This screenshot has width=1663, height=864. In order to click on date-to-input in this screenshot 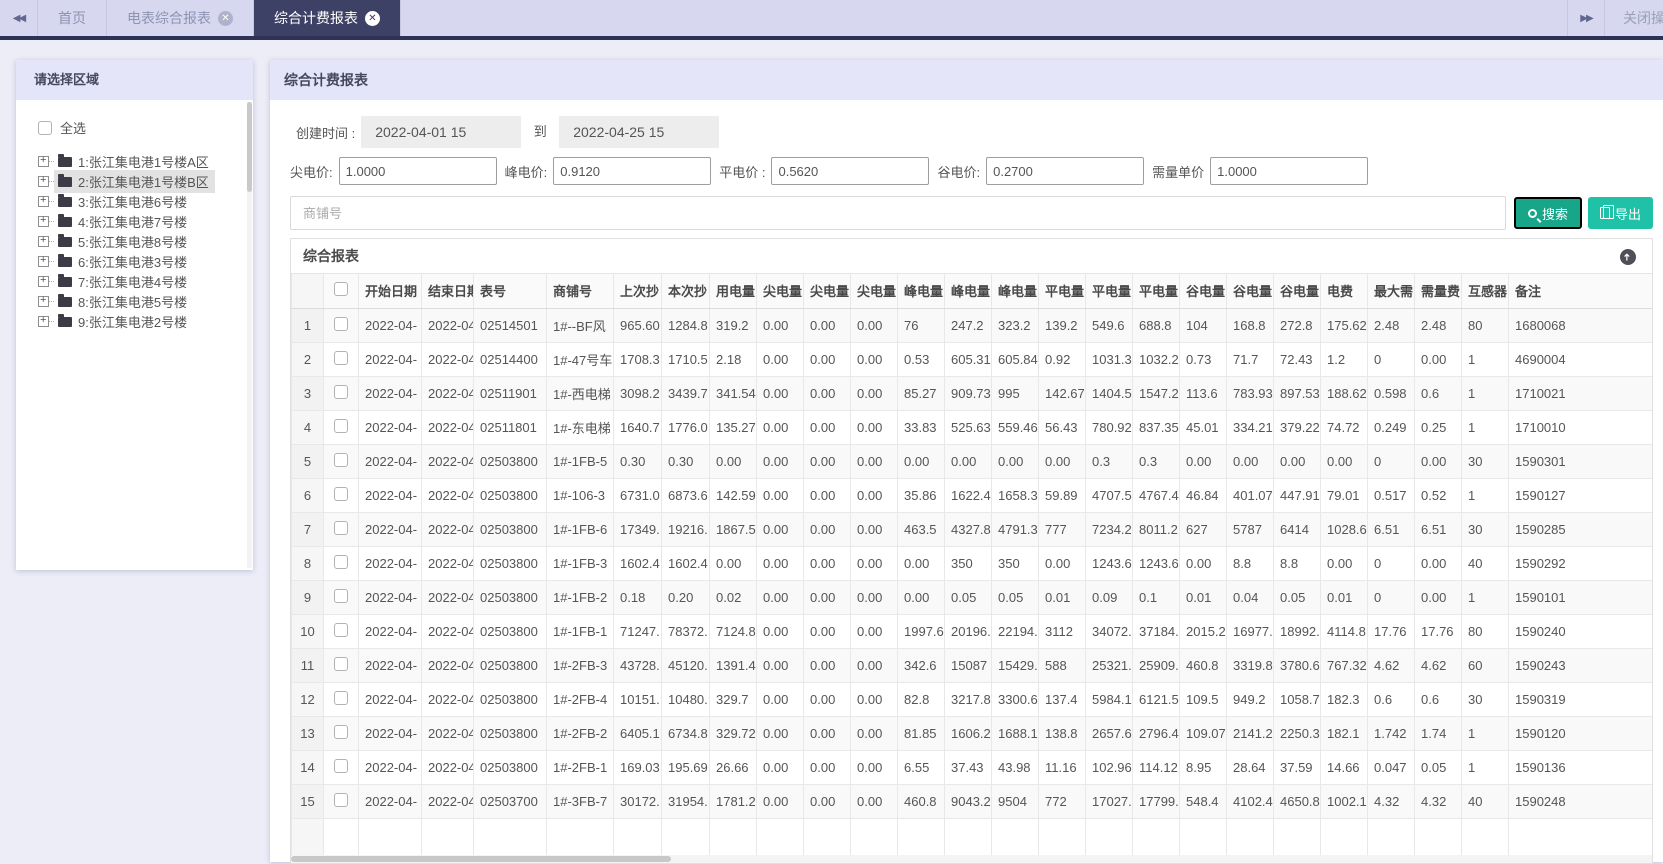, I will do `click(639, 132)`.